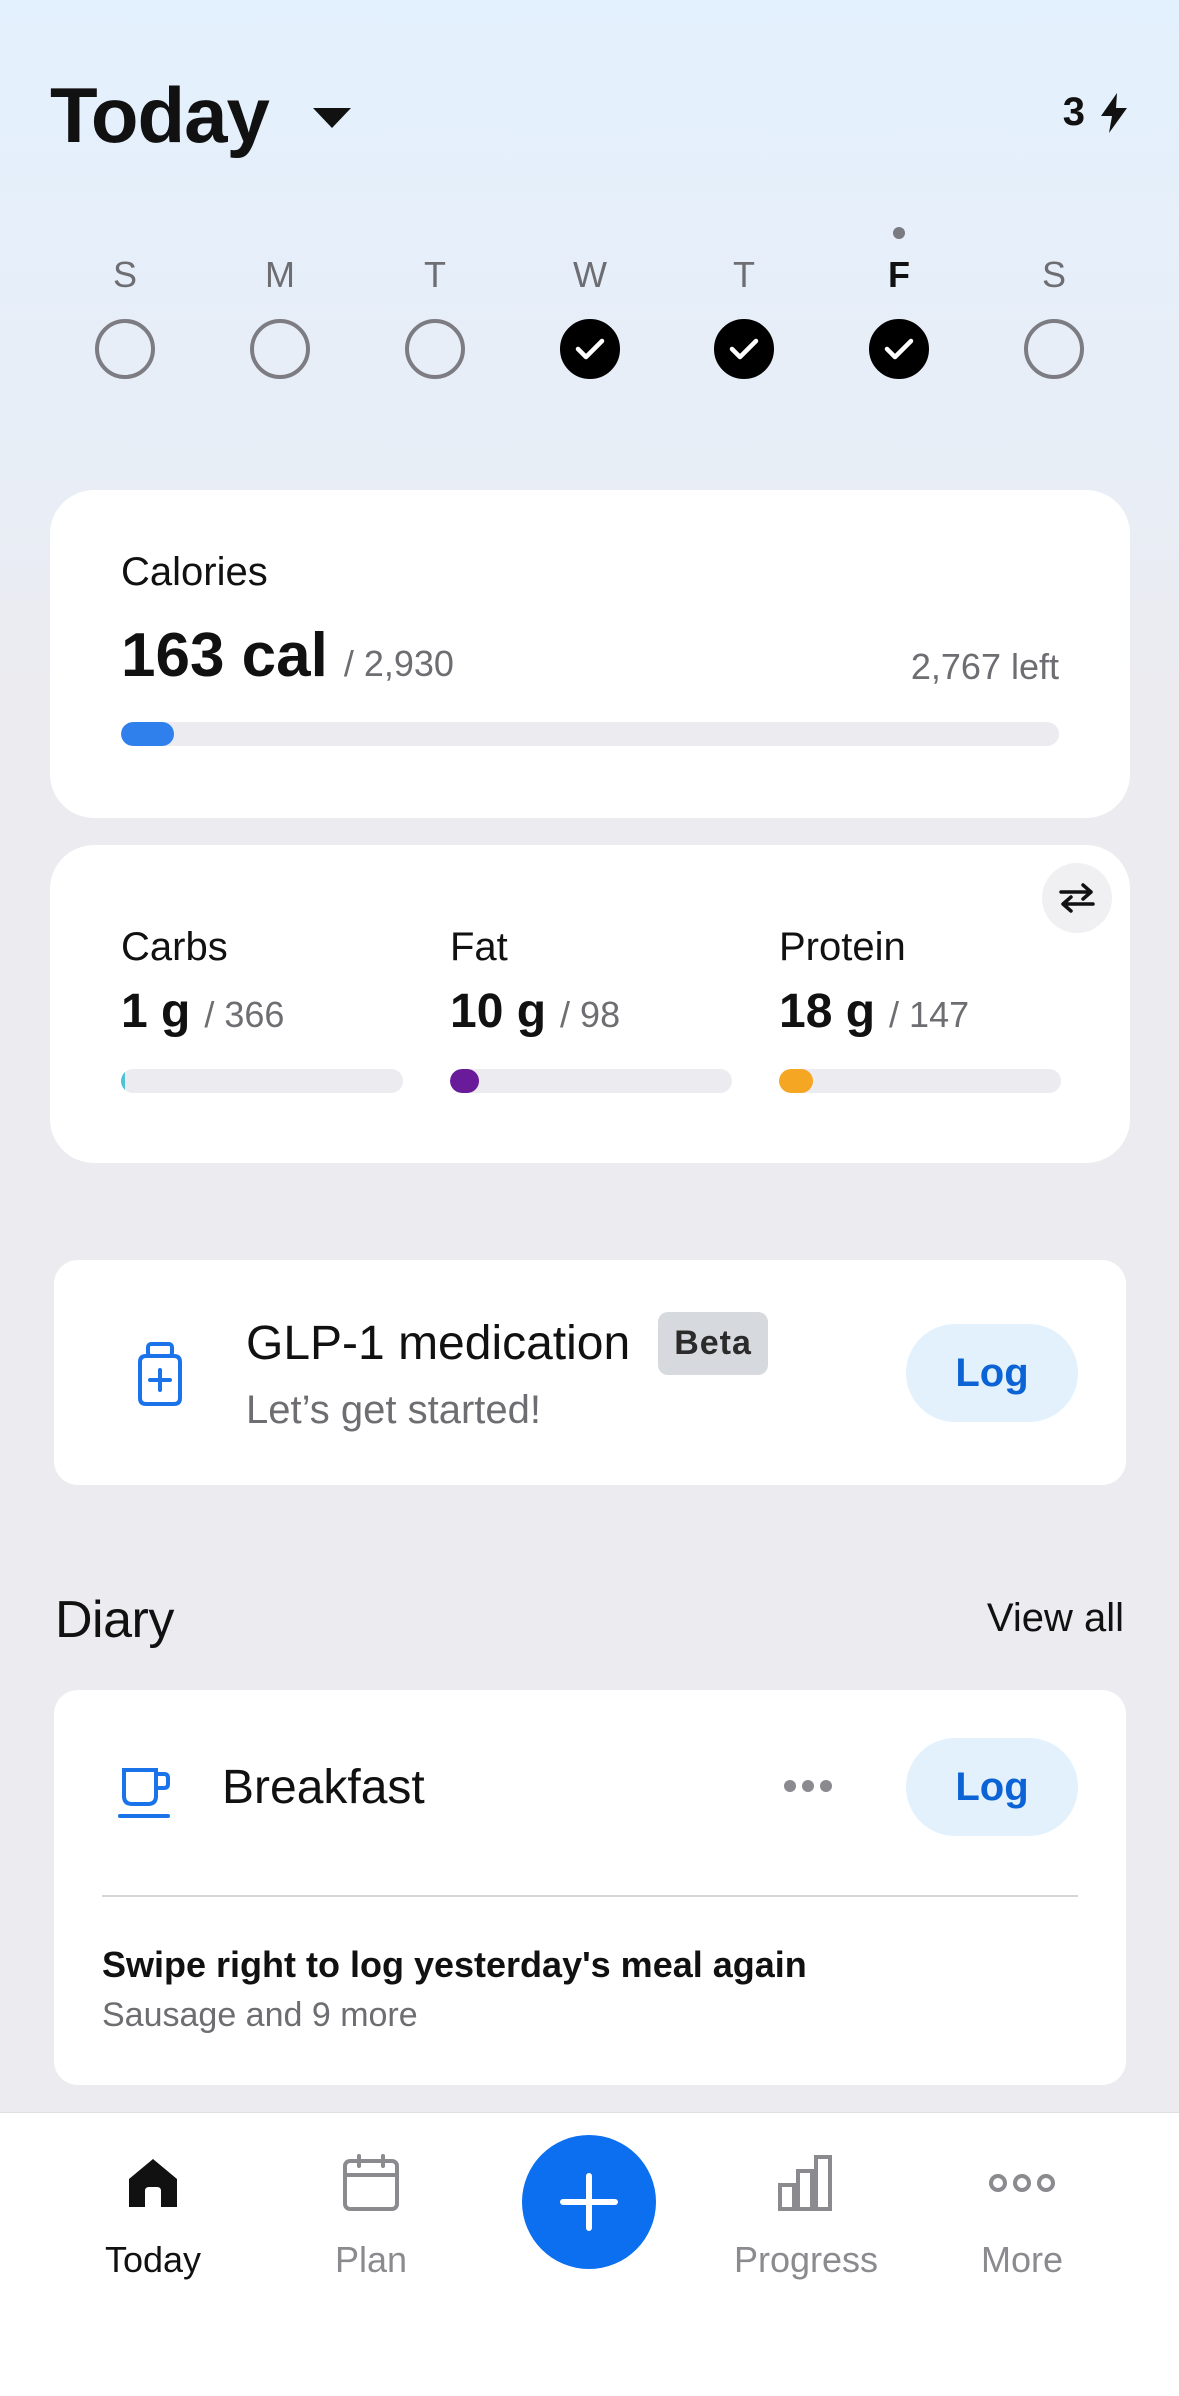  I want to click on tab-more: More, so click(1022, 2214).